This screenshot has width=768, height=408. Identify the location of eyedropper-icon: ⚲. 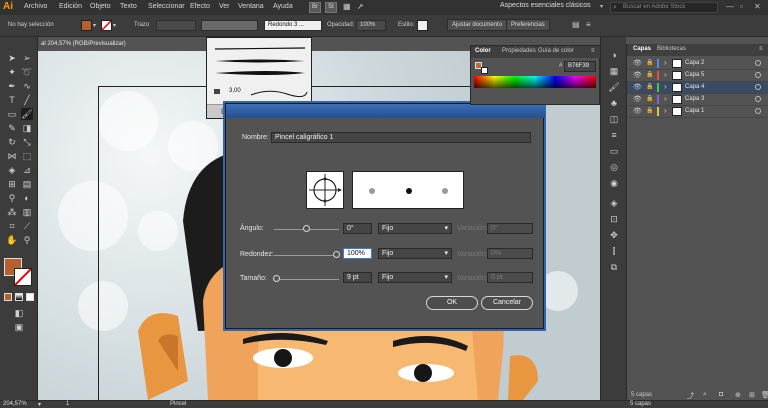
(12, 198).